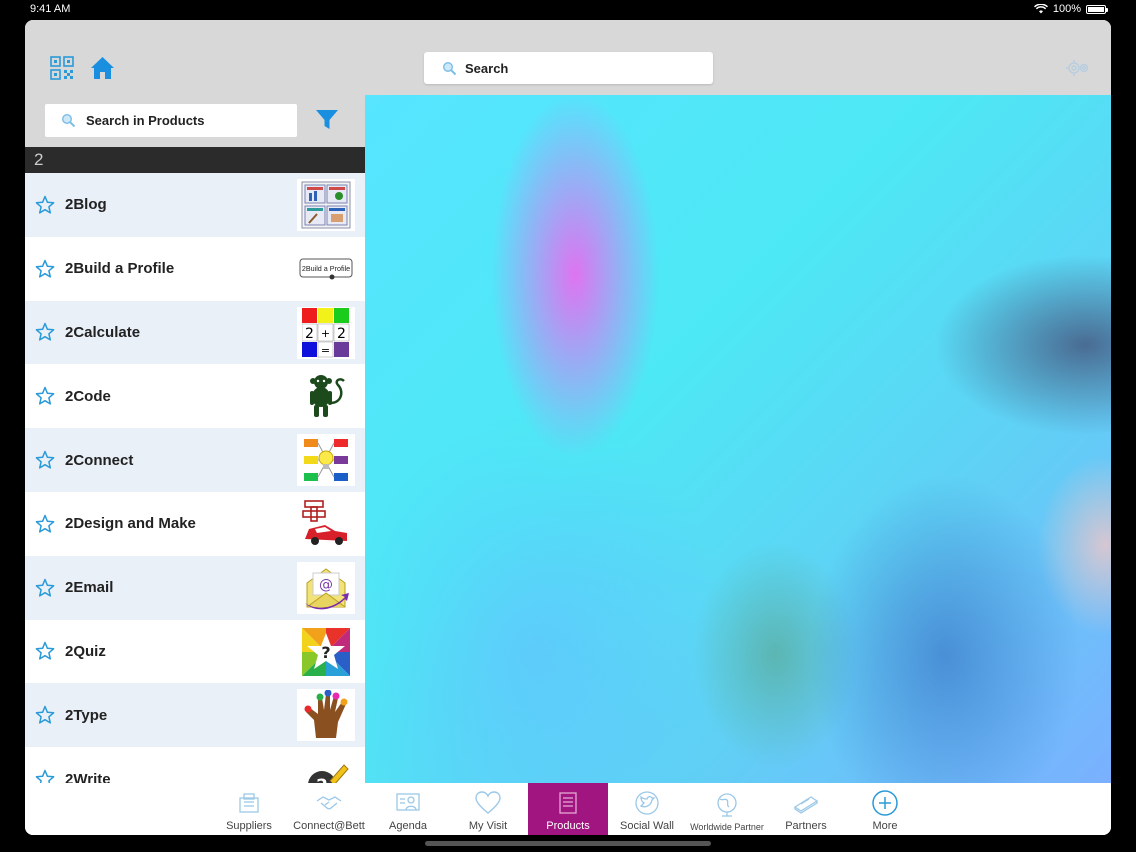 This screenshot has width=1136, height=852. Describe the element at coordinates (195, 269) in the screenshot. I see `list-item: 2Build a Profile 2Build a Profile` at that location.